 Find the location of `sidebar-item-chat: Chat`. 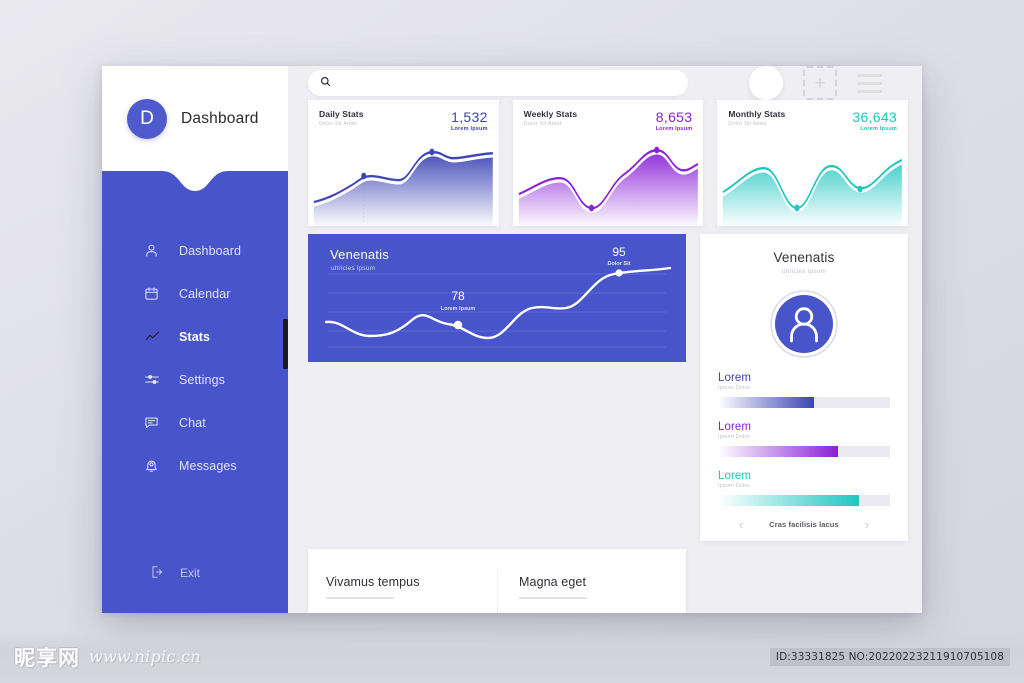

sidebar-item-chat: Chat is located at coordinates (195, 422).